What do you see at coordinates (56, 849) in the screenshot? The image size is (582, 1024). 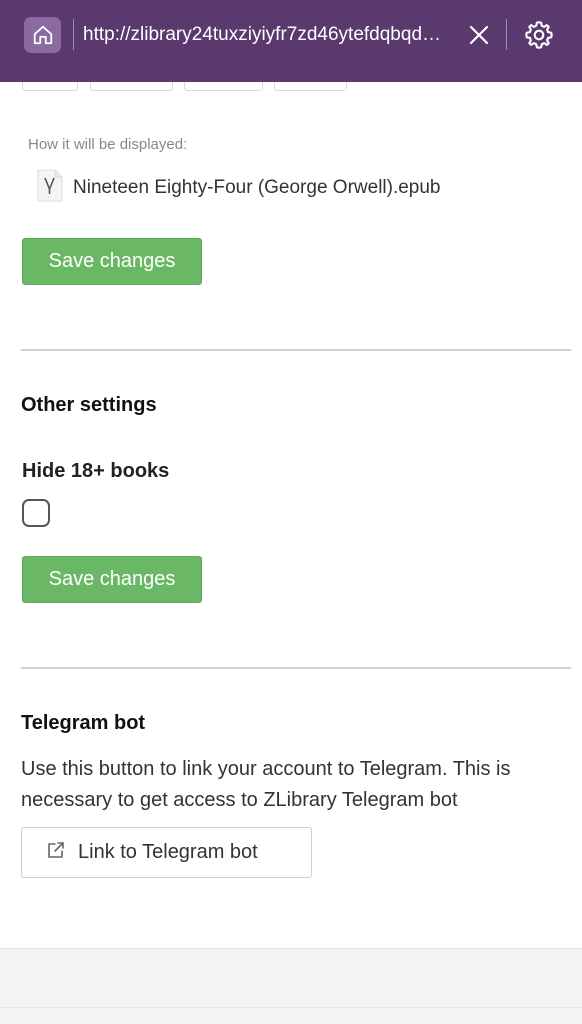 I see `external-link-icon` at bounding box center [56, 849].